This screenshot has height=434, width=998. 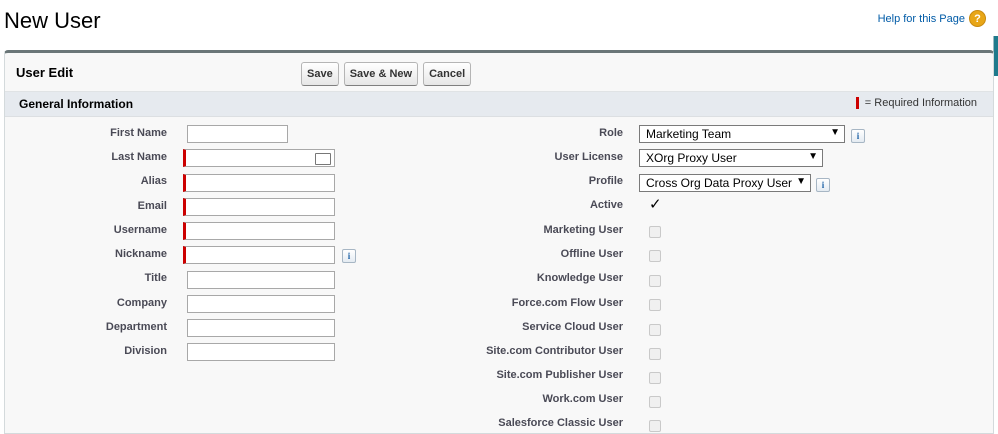 What do you see at coordinates (76, 104) in the screenshot?
I see `section-title: General Information` at bounding box center [76, 104].